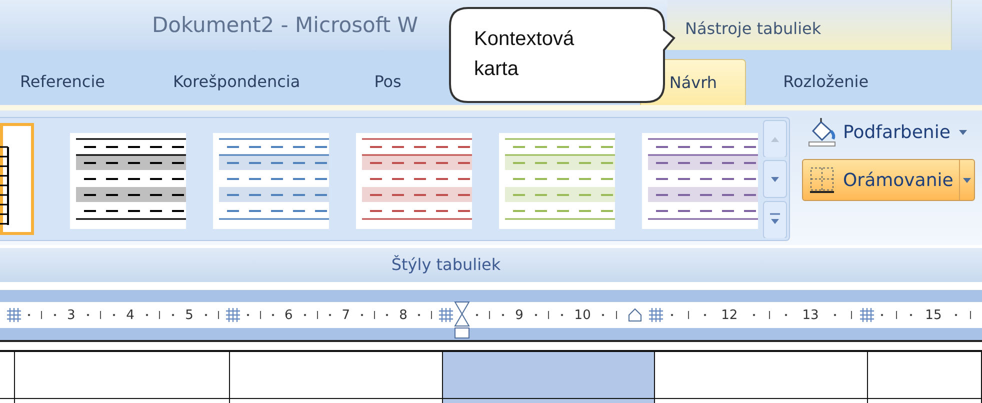 This screenshot has height=403, width=982. What do you see at coordinates (549, 375) in the screenshot?
I see `table-cell` at bounding box center [549, 375].